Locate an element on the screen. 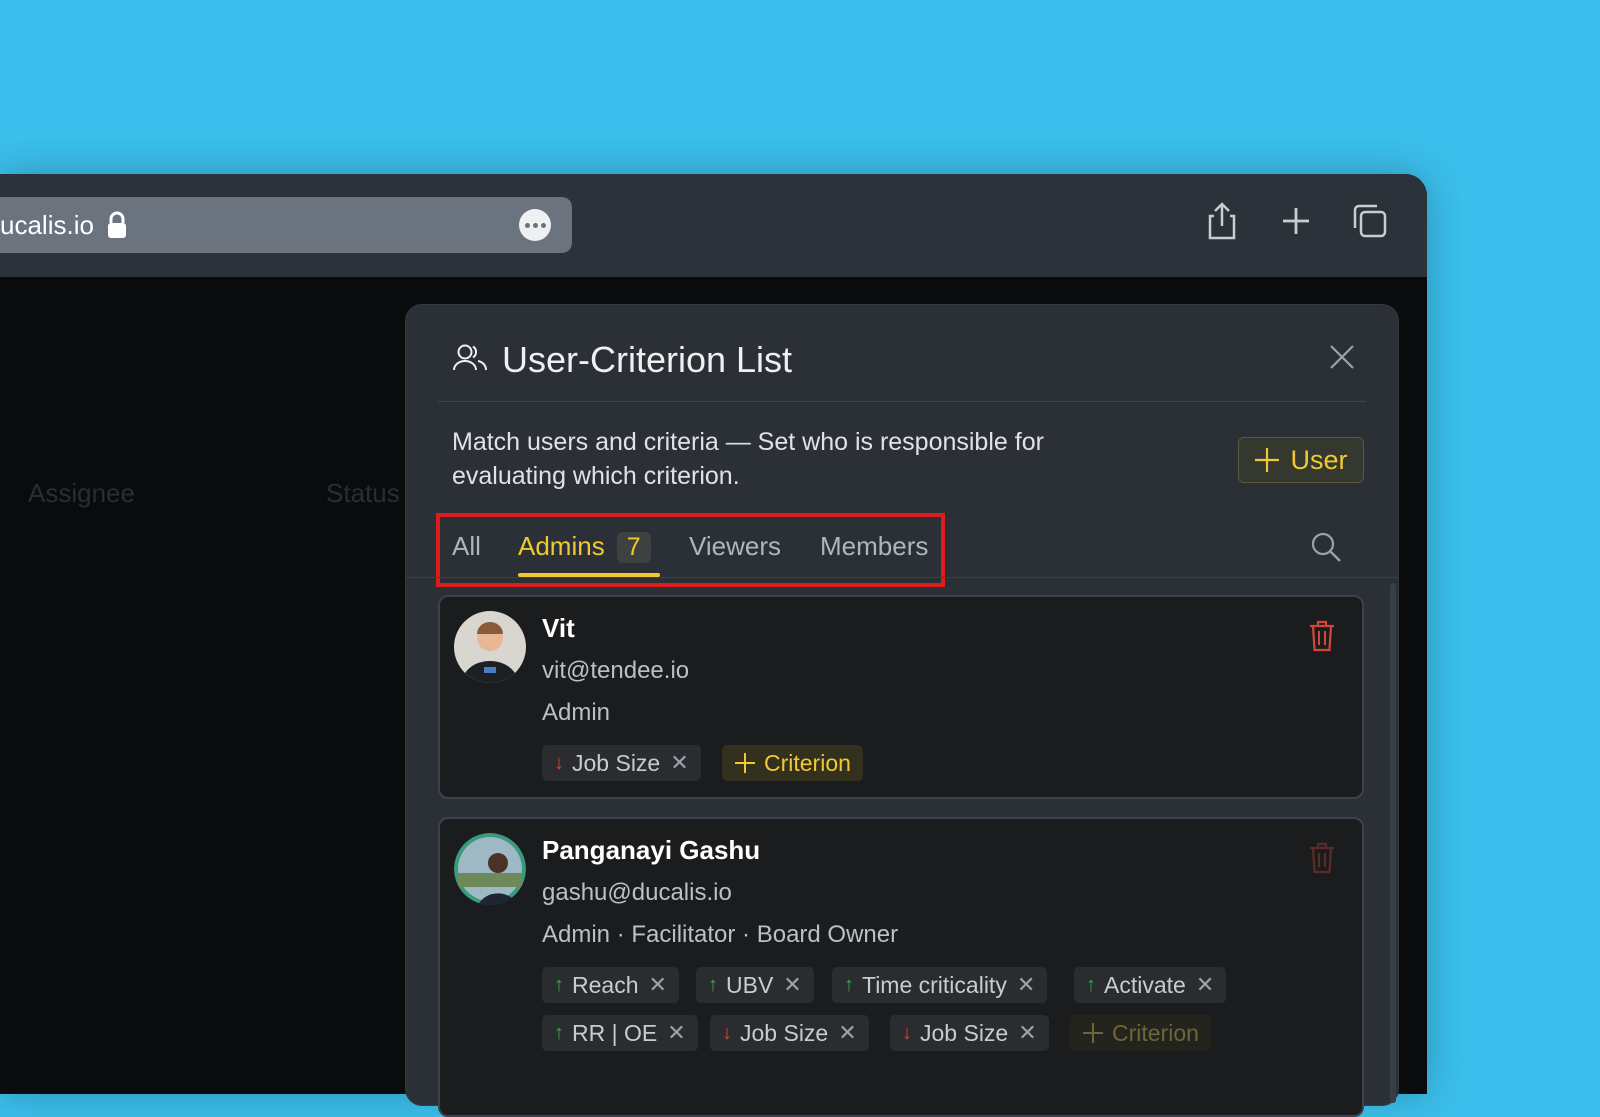  criterion-chip: ↑ Reach ✕ is located at coordinates (610, 985).